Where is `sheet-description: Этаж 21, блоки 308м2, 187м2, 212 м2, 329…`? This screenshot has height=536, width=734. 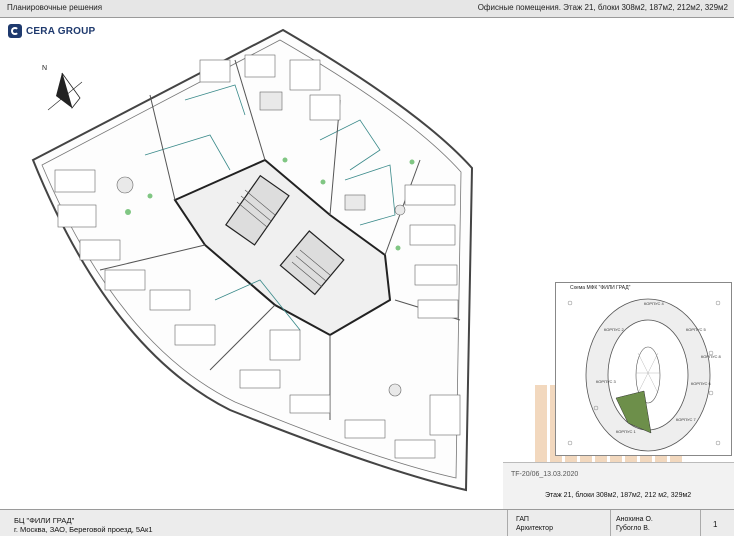 sheet-description: Этаж 21, блоки 308м2, 187м2, 212 м2, 329… is located at coordinates (618, 495).